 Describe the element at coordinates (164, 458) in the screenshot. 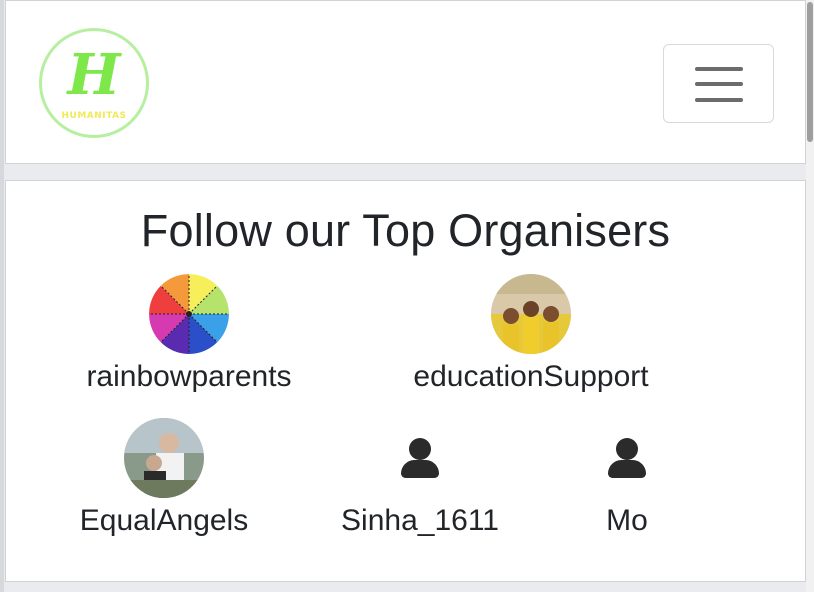

I see `people-photo-avatar` at that location.